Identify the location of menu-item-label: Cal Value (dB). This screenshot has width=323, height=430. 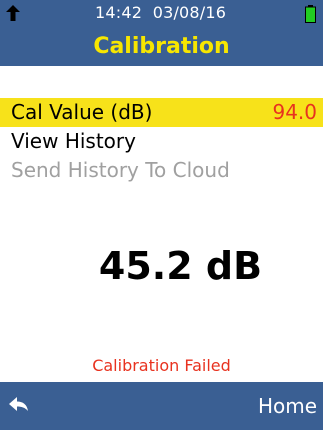
(82, 112).